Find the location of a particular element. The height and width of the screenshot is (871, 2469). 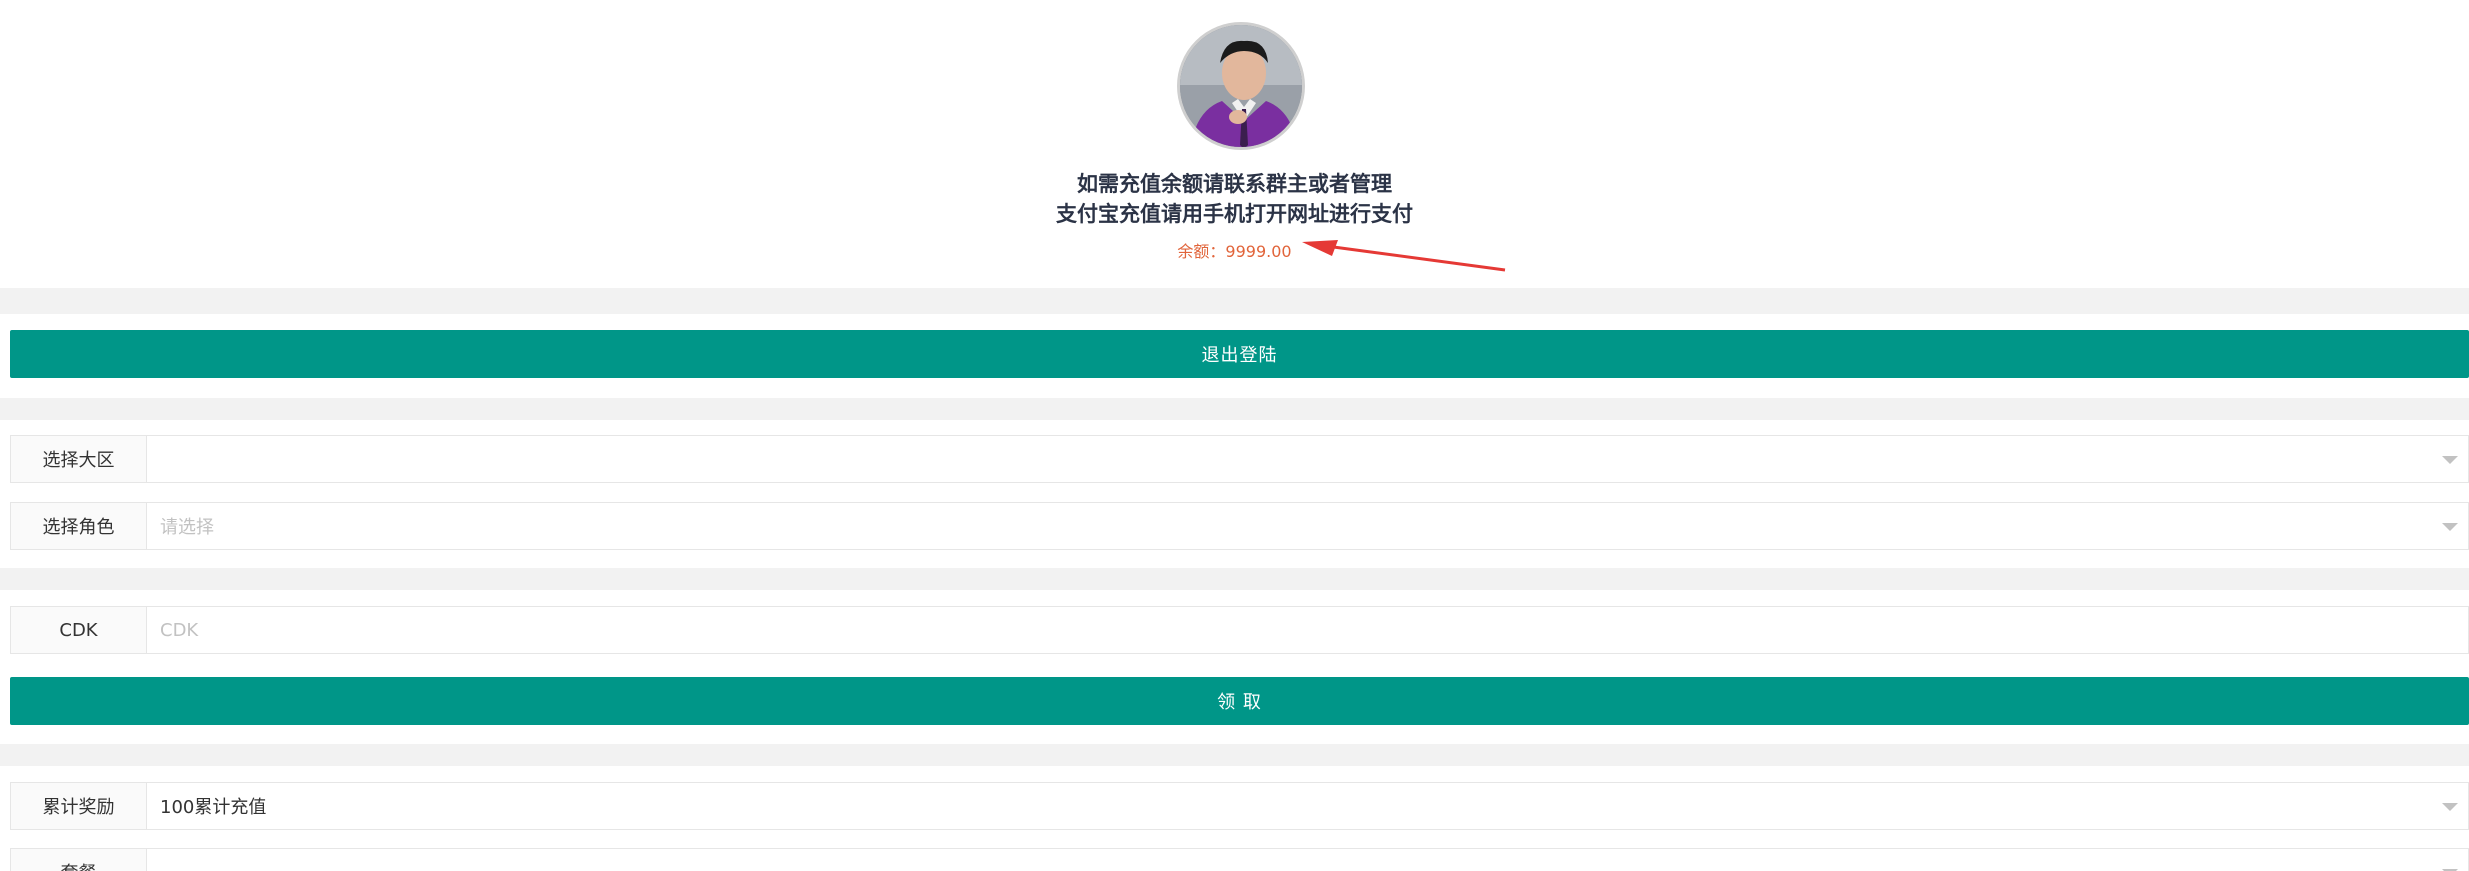

role-select: 选择角色 请选择 is located at coordinates (1239, 526).